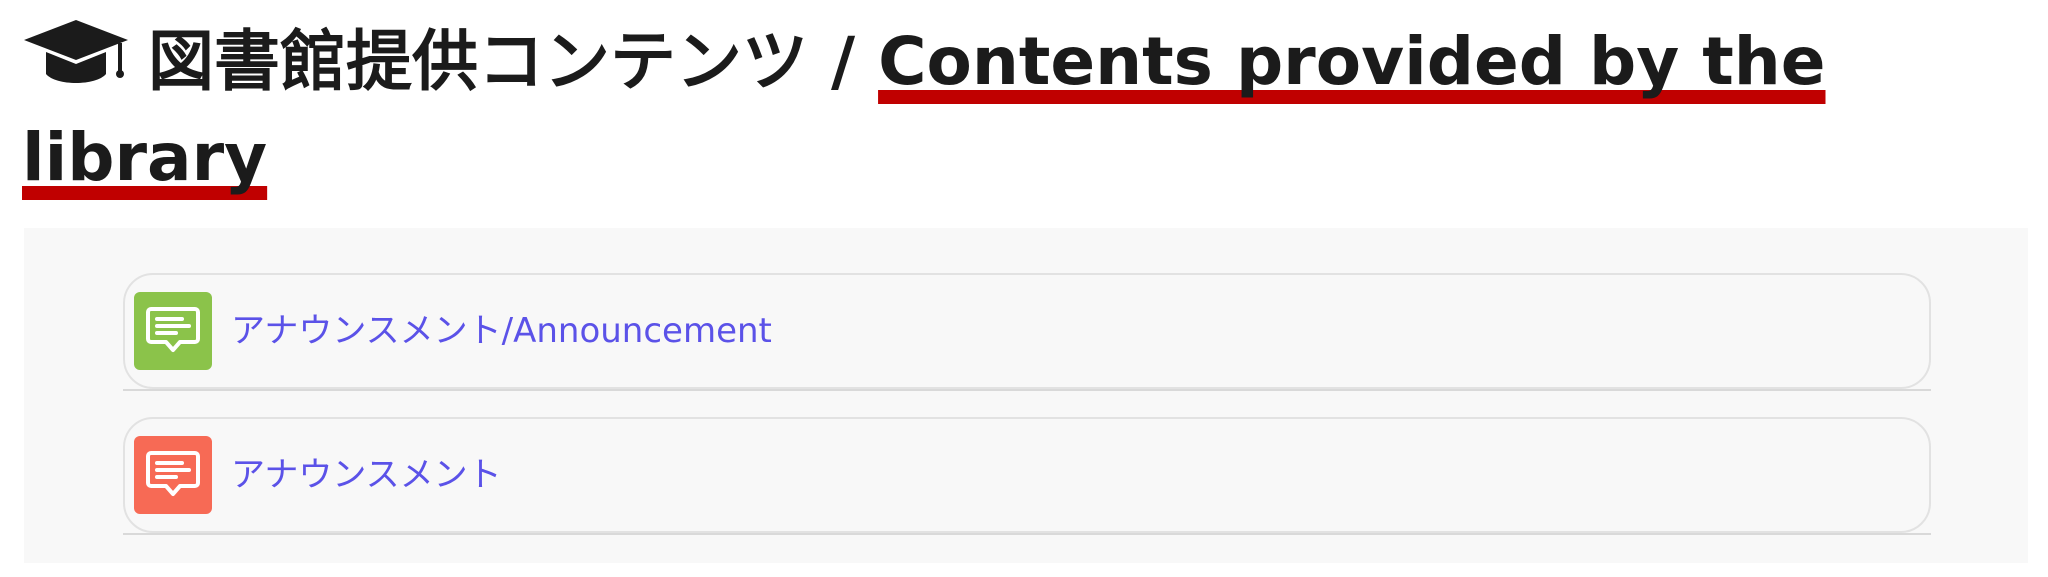 This screenshot has width=2048, height=577. I want to click on announcement-link: アナウンスメント, so click(366, 475).